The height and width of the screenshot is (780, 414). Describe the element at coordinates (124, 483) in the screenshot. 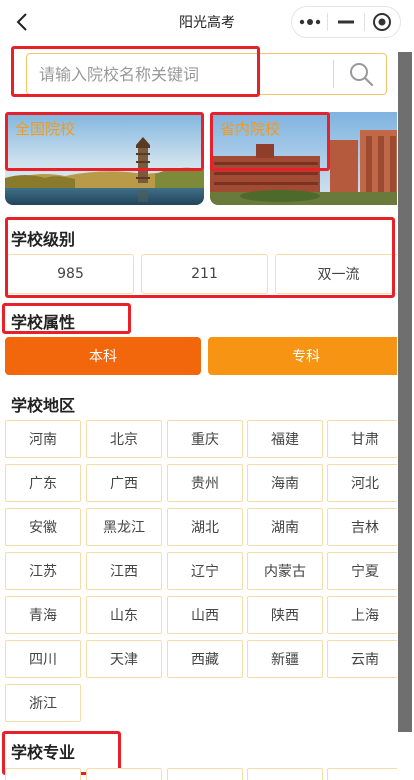

I see `region-option: 广西` at that location.